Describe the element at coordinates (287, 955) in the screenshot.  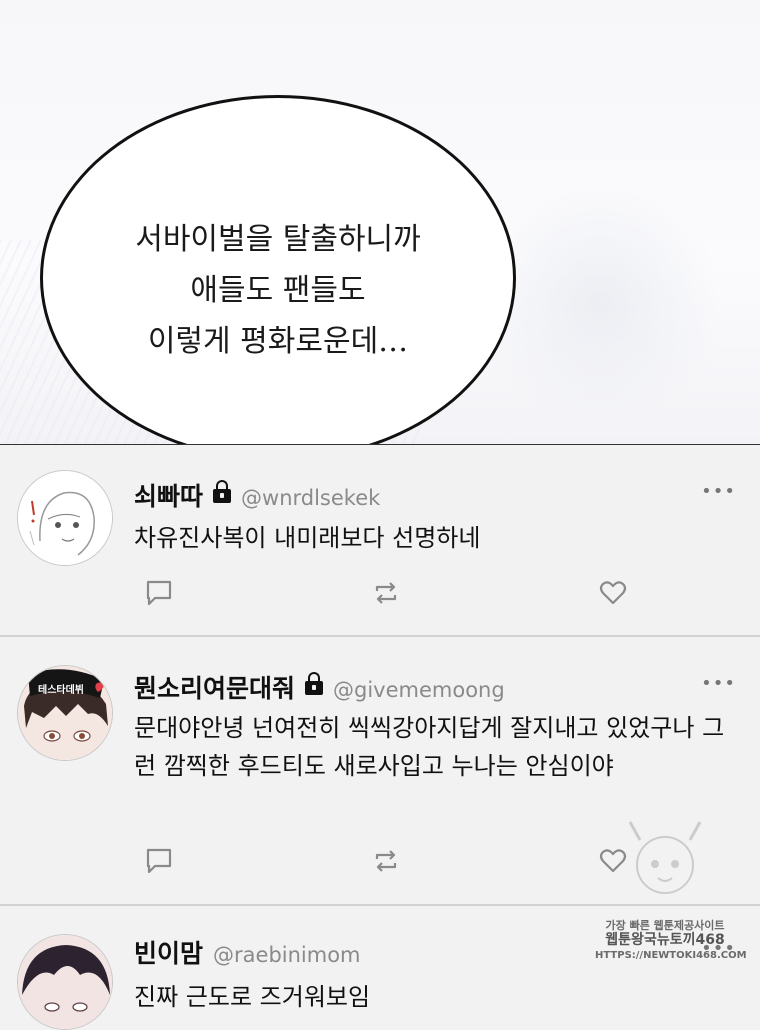
I see `user-handle: @raebinimom` at that location.